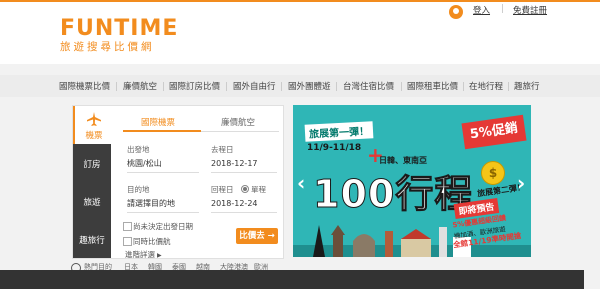  Describe the element at coordinates (456, 12) in the screenshot. I see `user-avatar-icon` at that location.